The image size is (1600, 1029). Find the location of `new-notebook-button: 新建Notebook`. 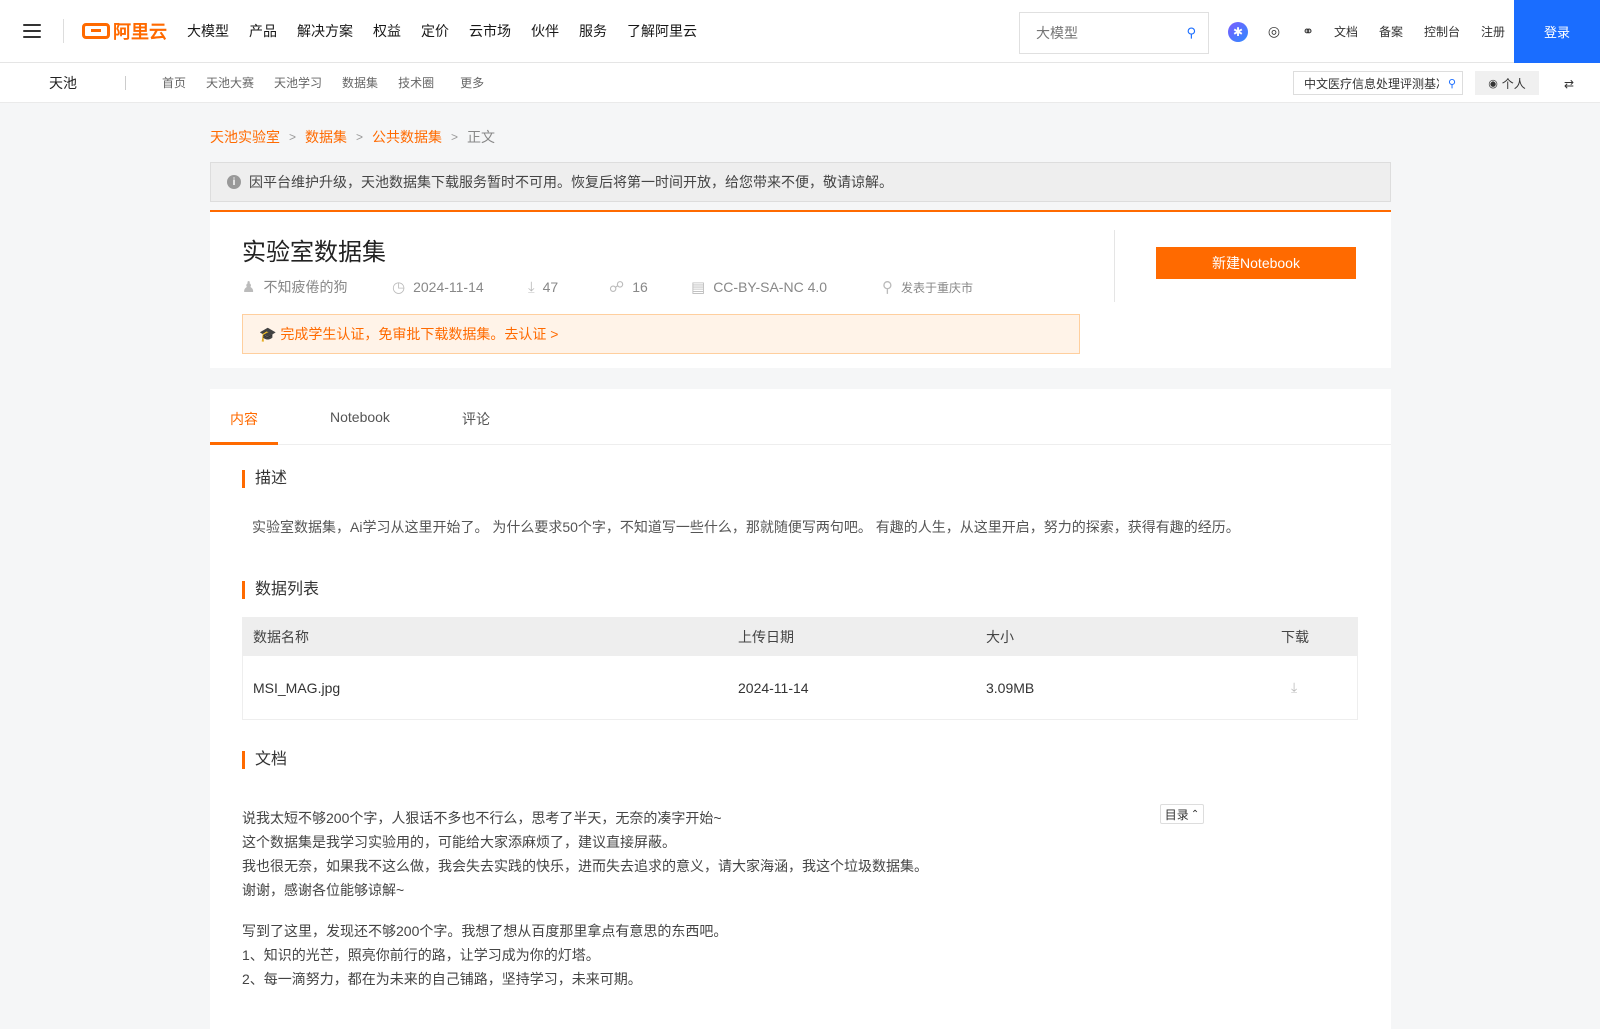

new-notebook-button: 新建Notebook is located at coordinates (1256, 263).